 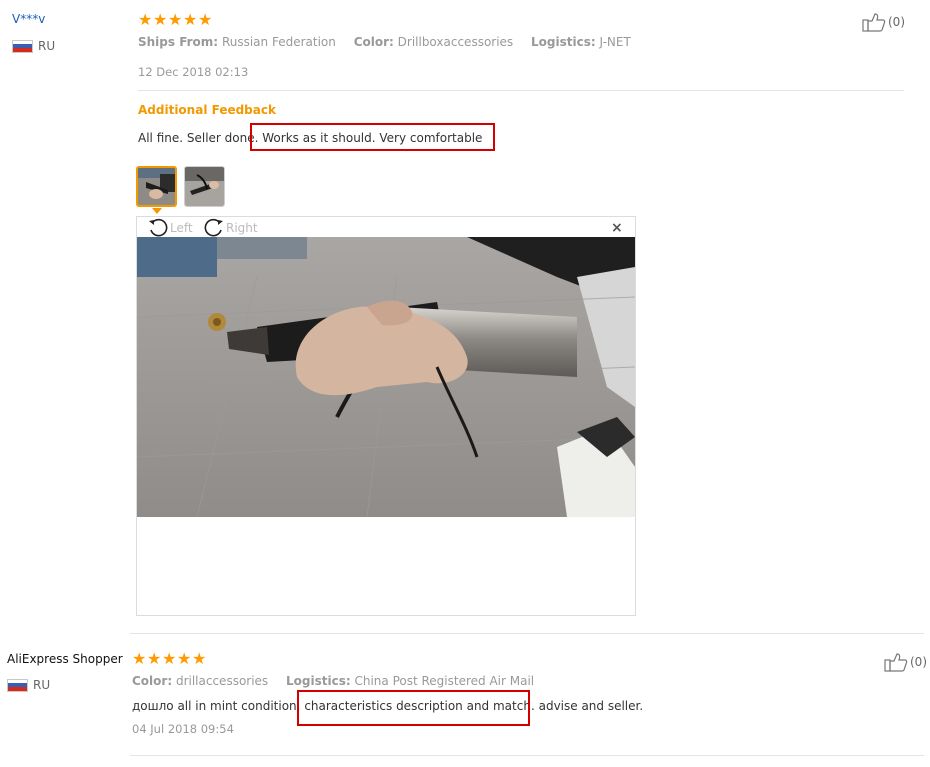 I want to click on rotate-left-button: Left, so click(x=170, y=227).